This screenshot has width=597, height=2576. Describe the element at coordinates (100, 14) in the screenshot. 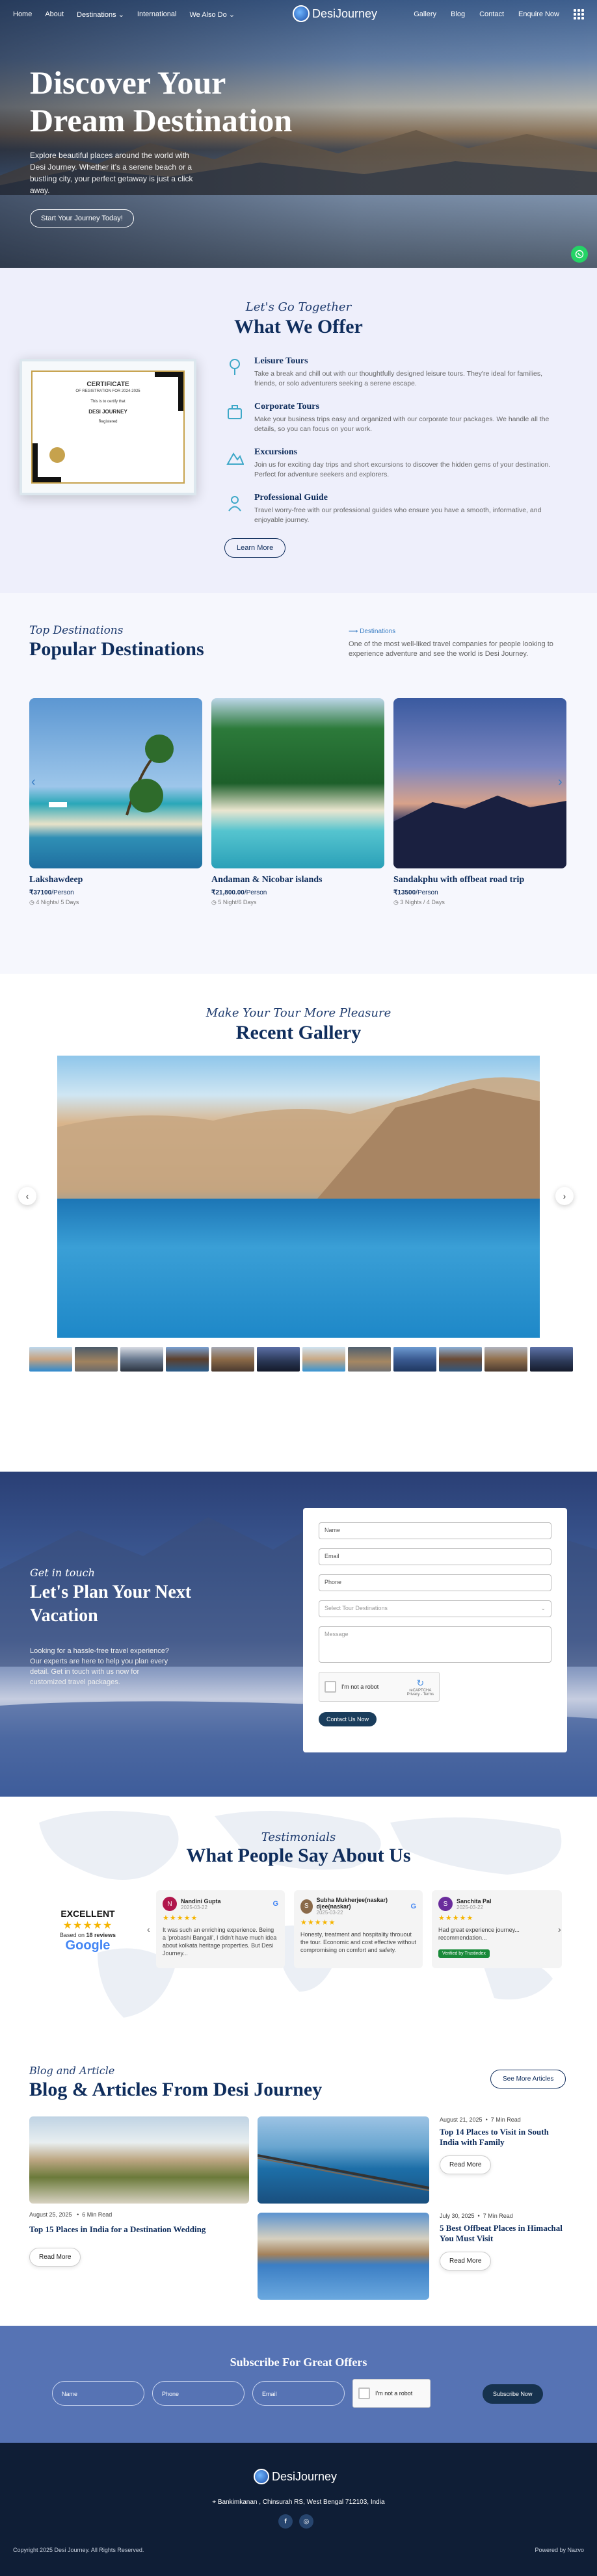

I see `nav-destinations: Destinations ⌄` at that location.